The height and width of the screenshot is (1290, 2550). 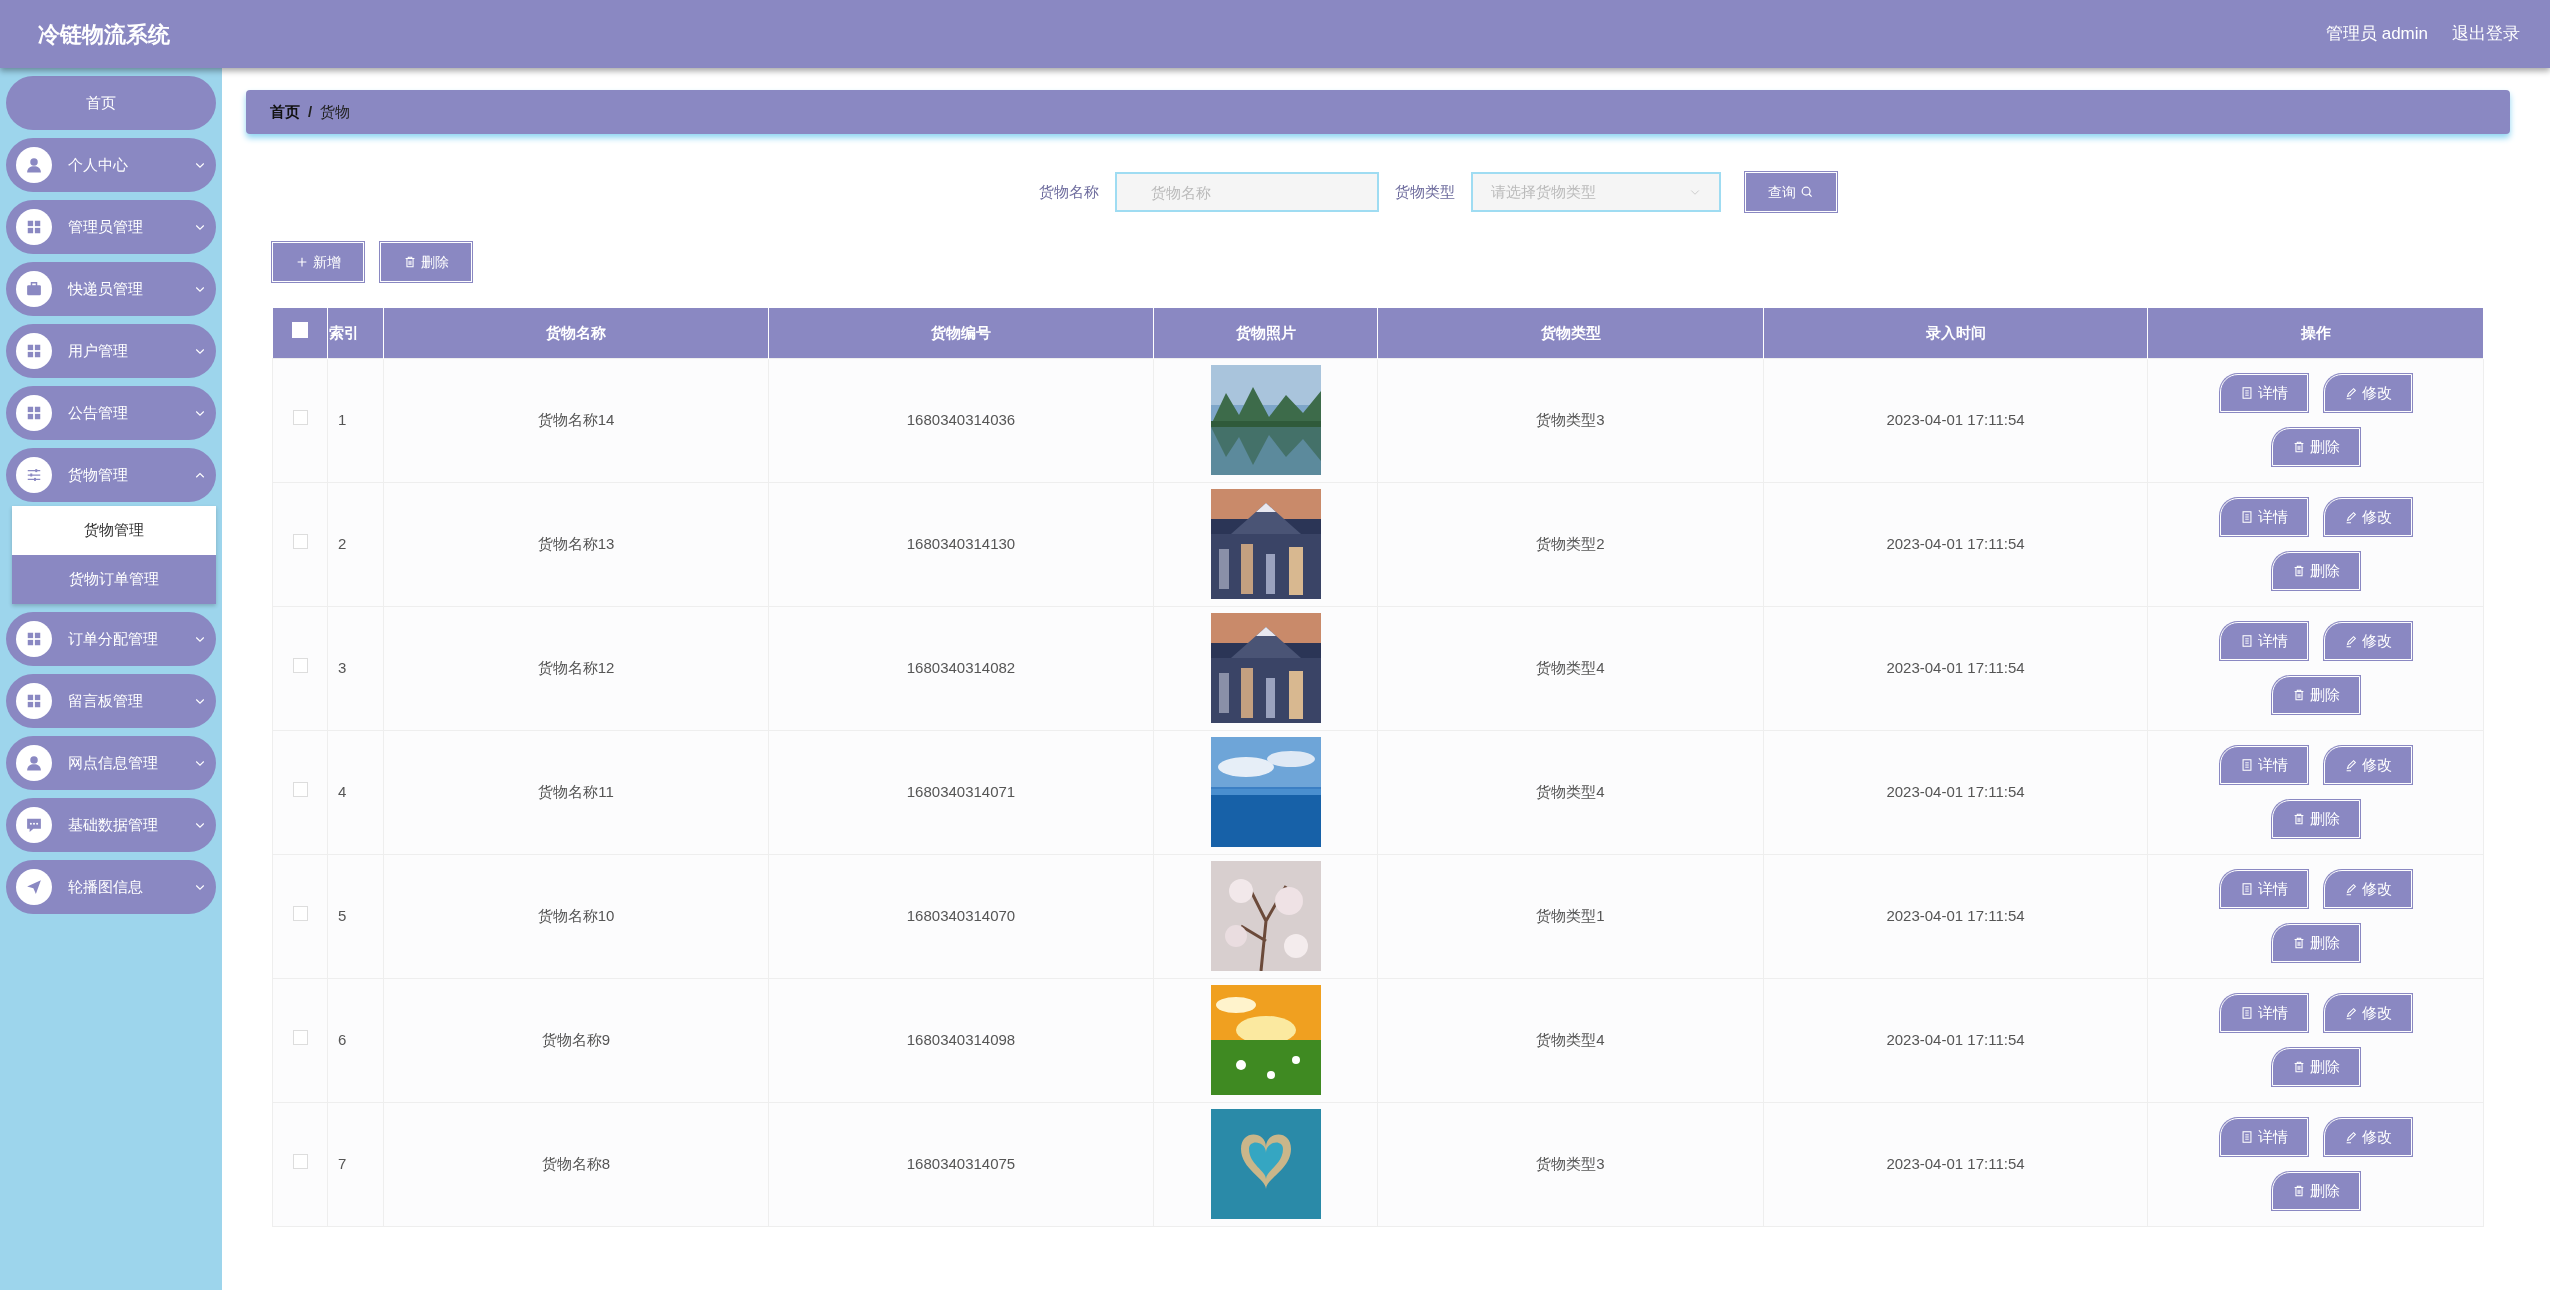 I want to click on table-cell: 5, so click(x=355, y=916).